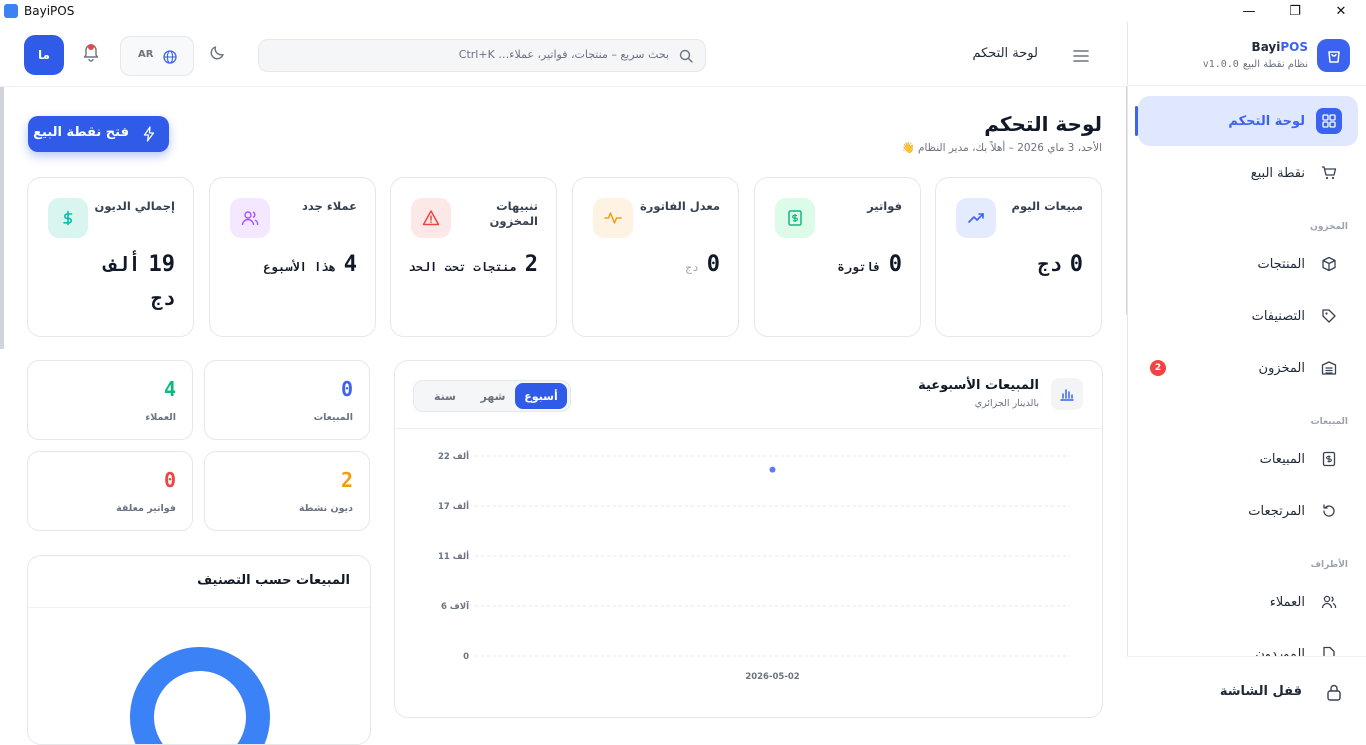 The image size is (1366, 745). Describe the element at coordinates (445, 396) in the screenshot. I see `tab-year: سنة` at that location.